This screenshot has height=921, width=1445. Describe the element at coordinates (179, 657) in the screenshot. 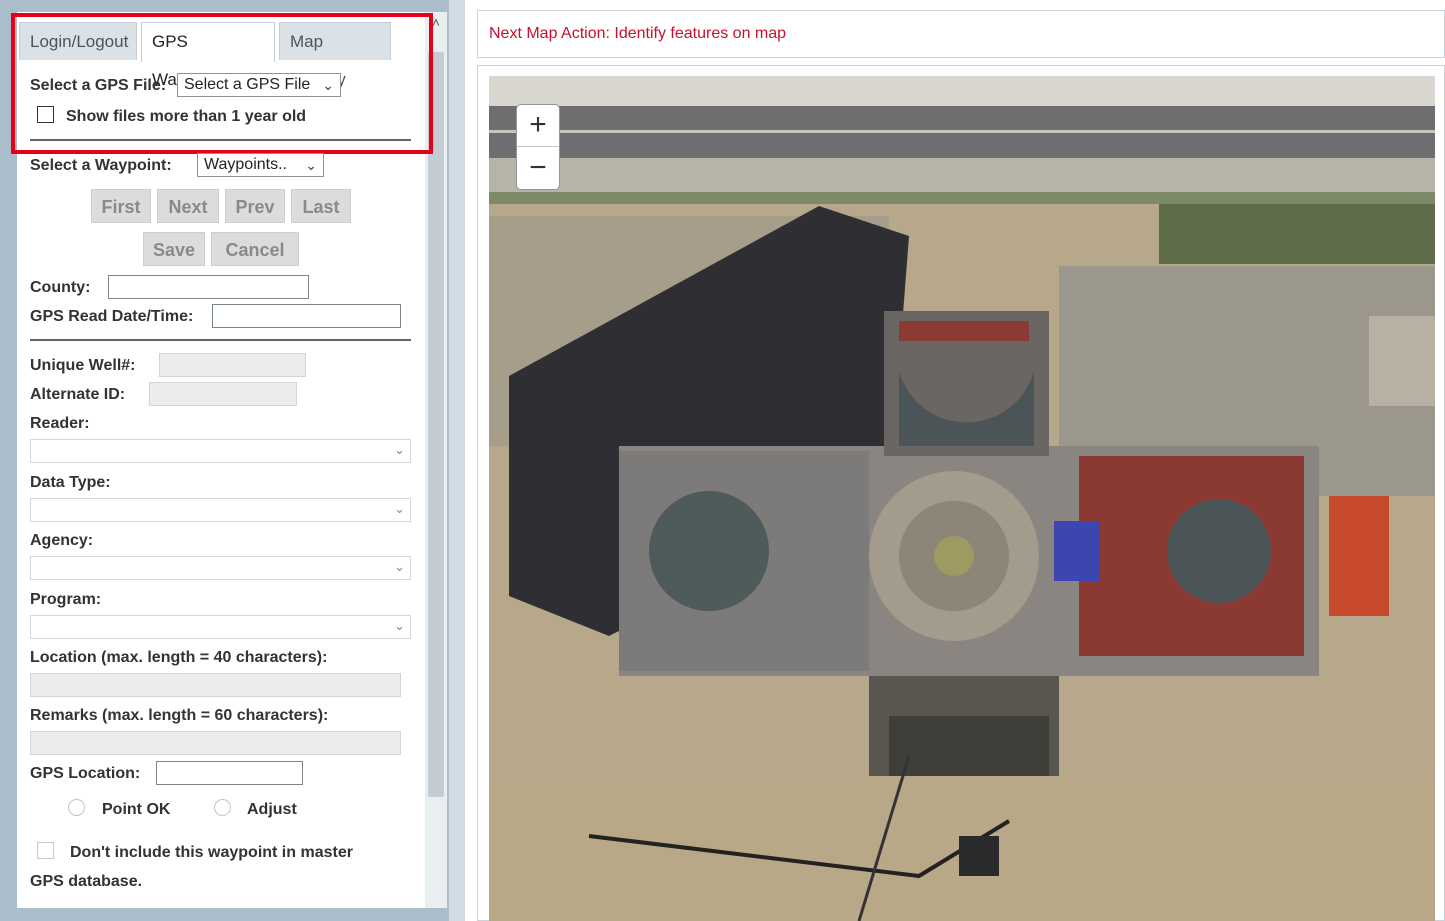

I see `location-label: Location (max. length = 40 characters):` at that location.